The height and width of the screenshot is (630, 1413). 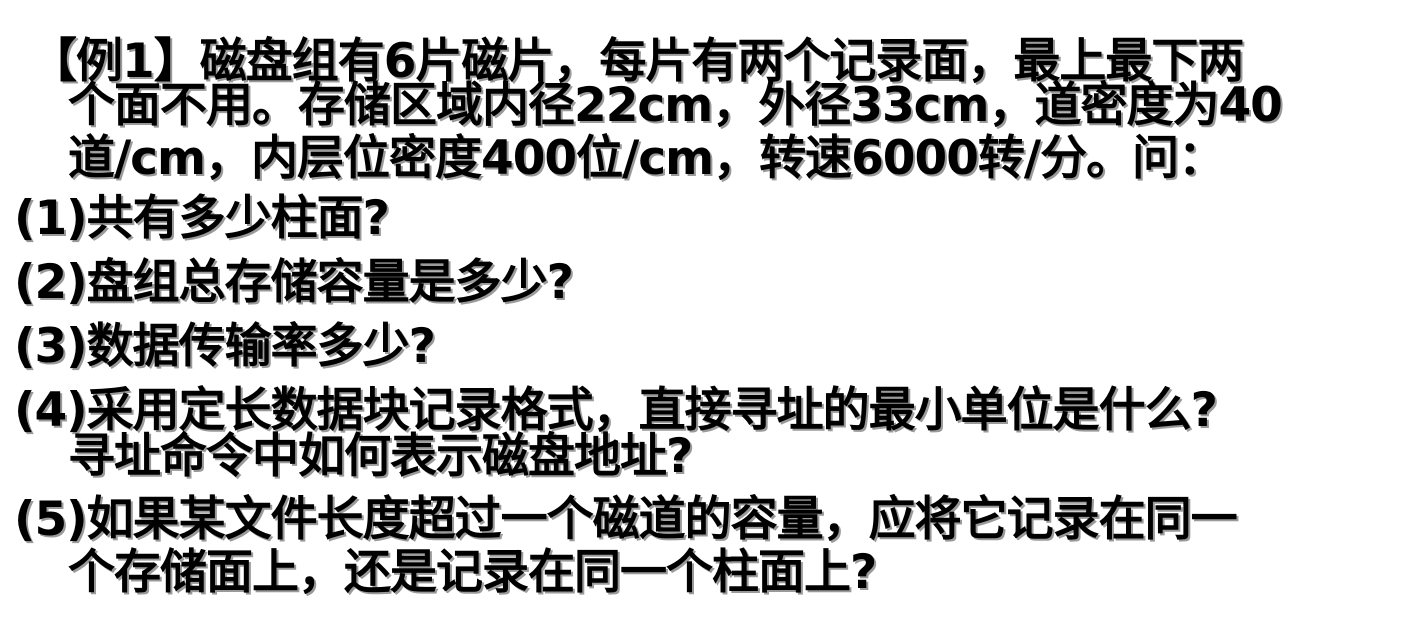 What do you see at coordinates (675, 105) in the screenshot?
I see `problem-intro-line-2: 个面不用。存储区域内径22cm，外径33cm，道密度为40` at bounding box center [675, 105].